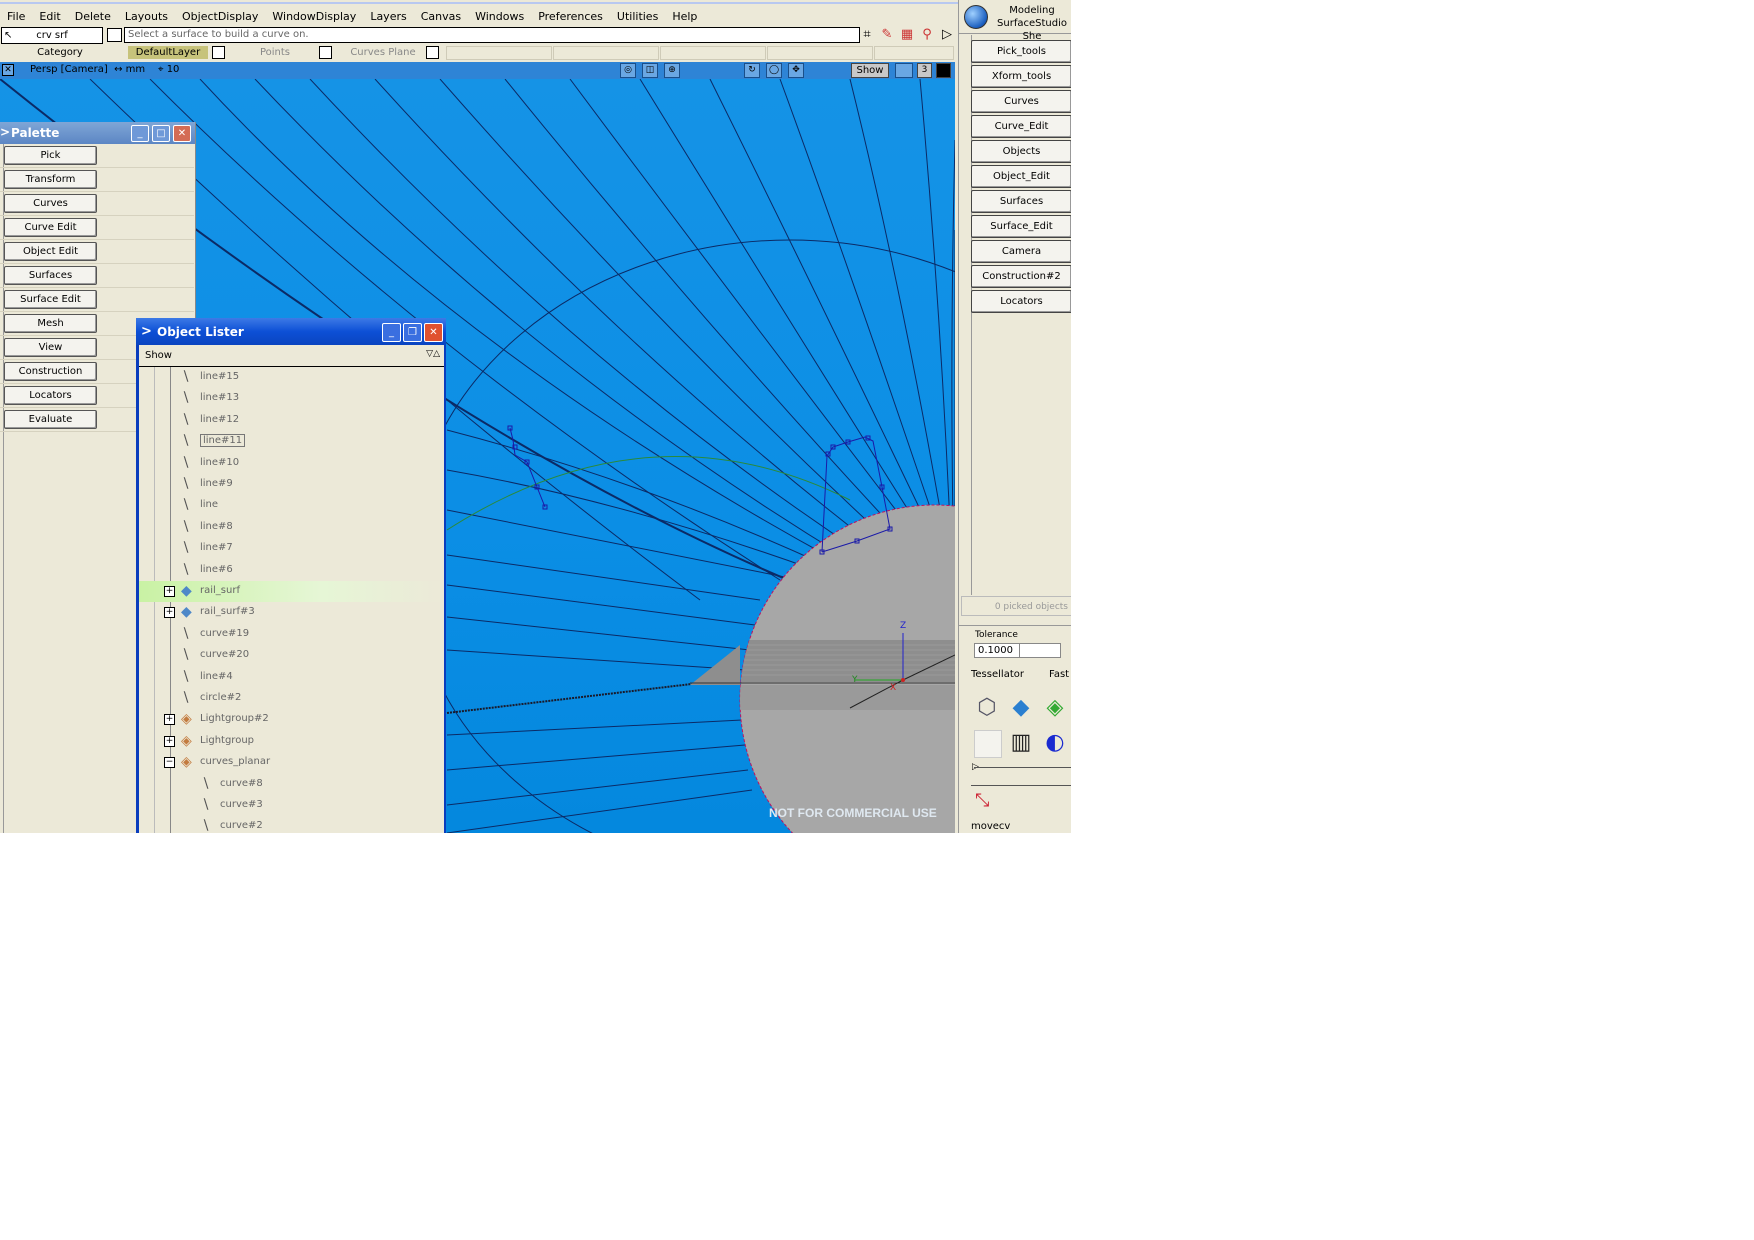 This screenshot has width=1754, height=1240. What do you see at coordinates (796, 70) in the screenshot?
I see `view-pan-icon: ✥` at bounding box center [796, 70].